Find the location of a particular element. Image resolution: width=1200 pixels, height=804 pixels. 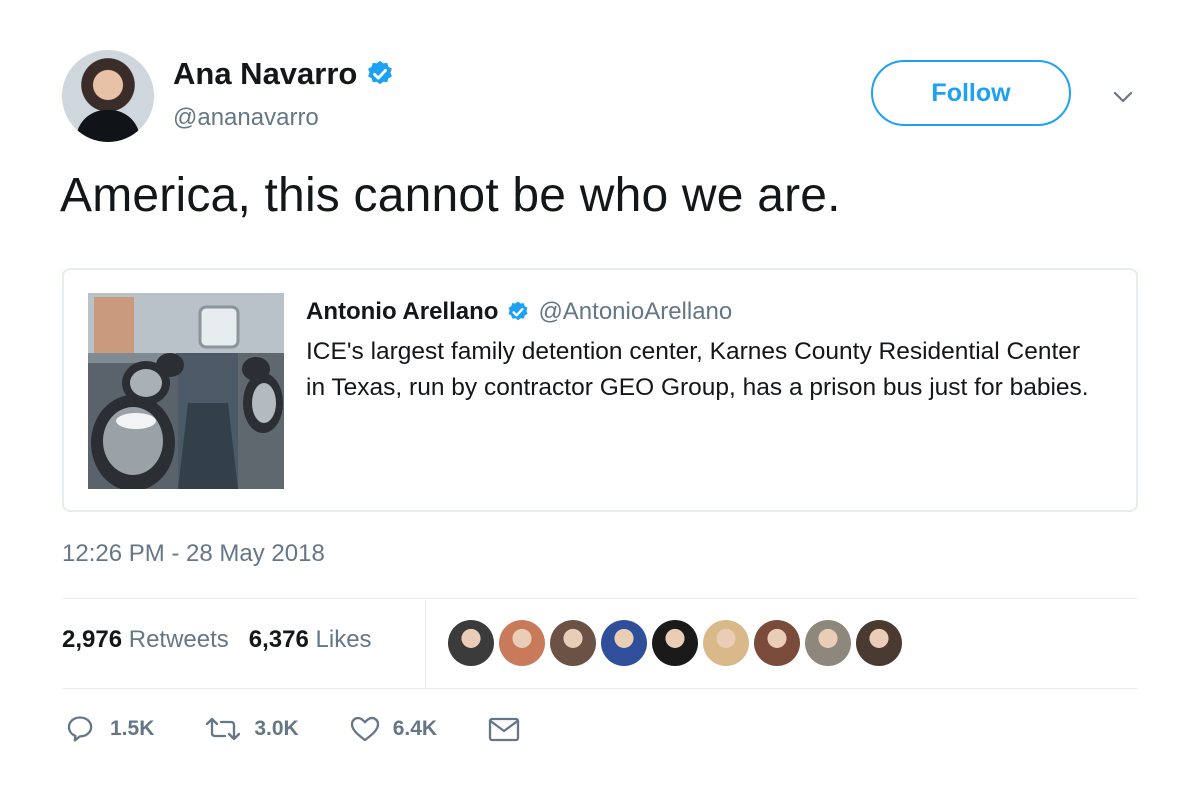

reply-button: 1.5K is located at coordinates (110, 729).